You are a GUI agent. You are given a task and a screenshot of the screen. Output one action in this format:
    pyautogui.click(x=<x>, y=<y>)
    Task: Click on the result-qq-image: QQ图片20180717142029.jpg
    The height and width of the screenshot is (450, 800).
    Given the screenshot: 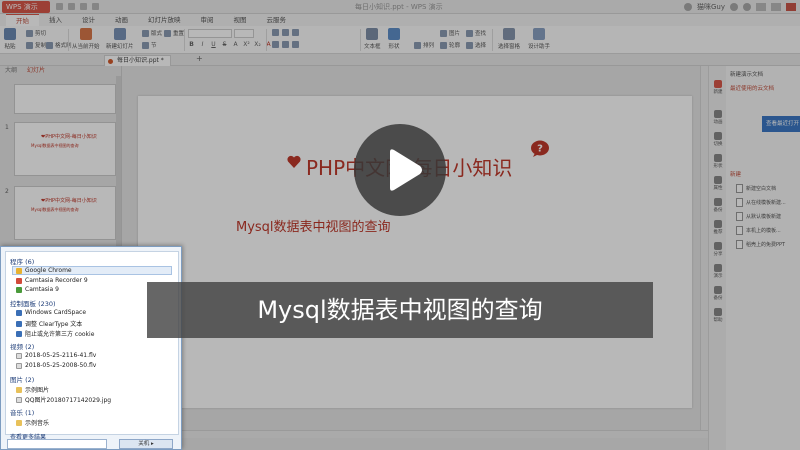 What is the action you would take?
    pyautogui.click(x=63, y=399)
    